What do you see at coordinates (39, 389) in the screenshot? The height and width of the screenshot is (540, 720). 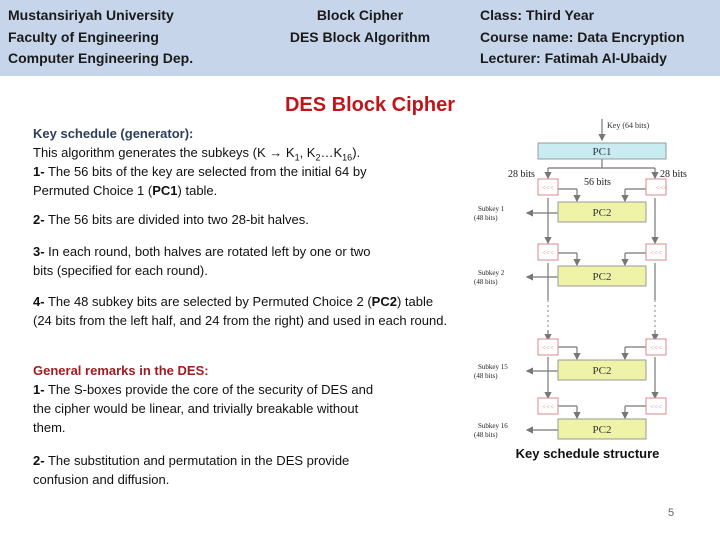 I see `remark-number: 1-` at bounding box center [39, 389].